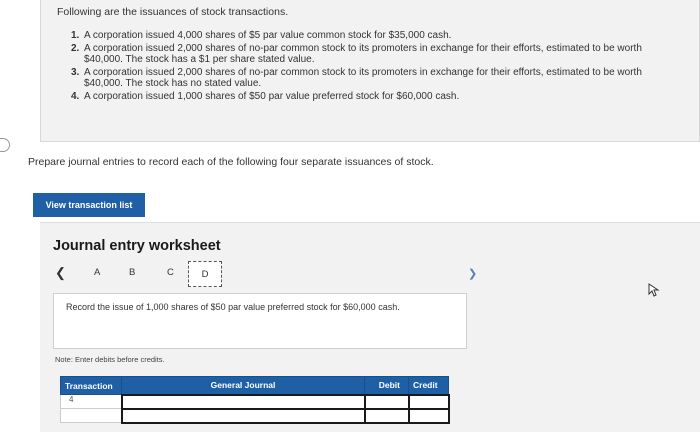  Describe the element at coordinates (170, 272) in the screenshot. I see `tab-c: C` at that location.